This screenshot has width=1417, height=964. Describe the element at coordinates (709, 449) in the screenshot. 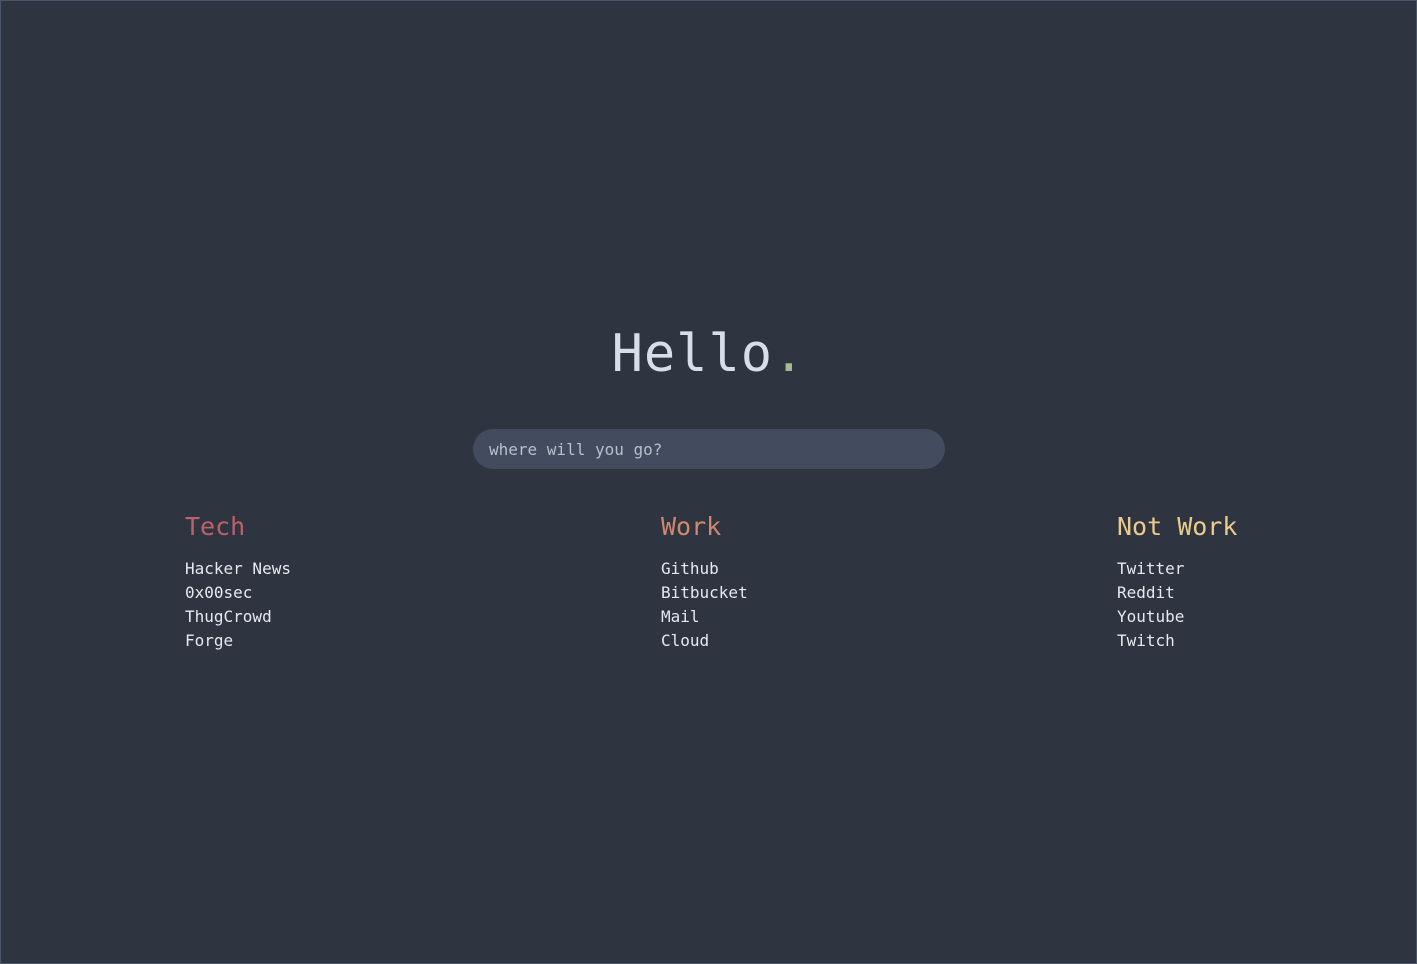

I see `search-input` at that location.